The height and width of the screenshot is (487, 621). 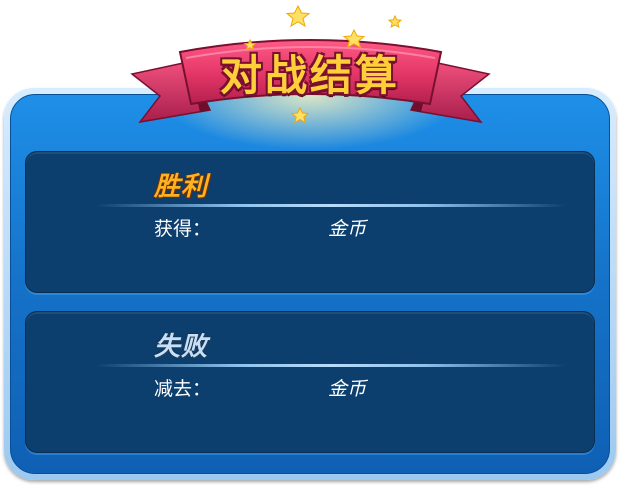 What do you see at coordinates (347, 389) in the screenshot?
I see `lose-coin-label: 金币` at bounding box center [347, 389].